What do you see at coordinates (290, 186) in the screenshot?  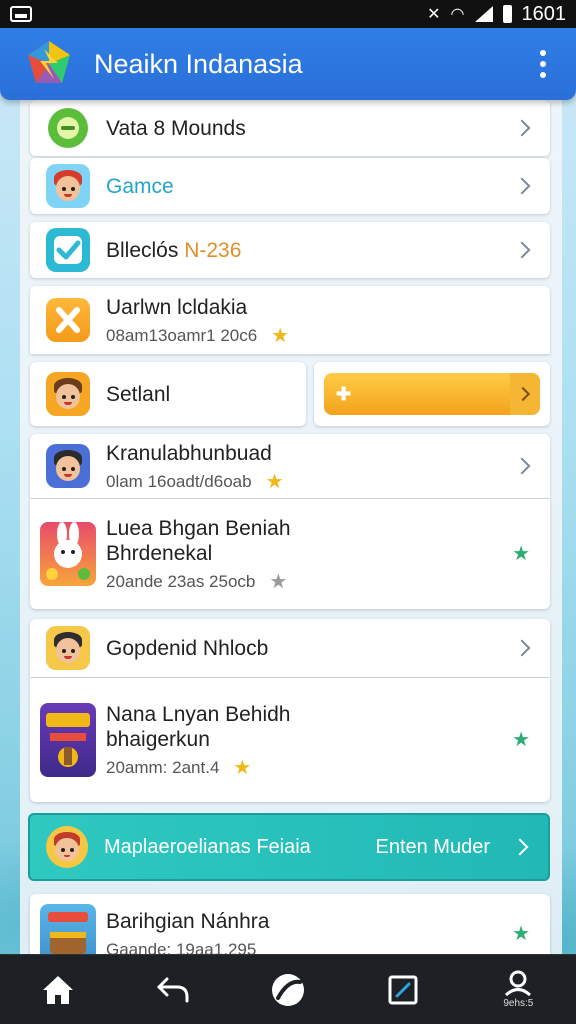 I see `list-item-gamce: Gamce` at bounding box center [290, 186].